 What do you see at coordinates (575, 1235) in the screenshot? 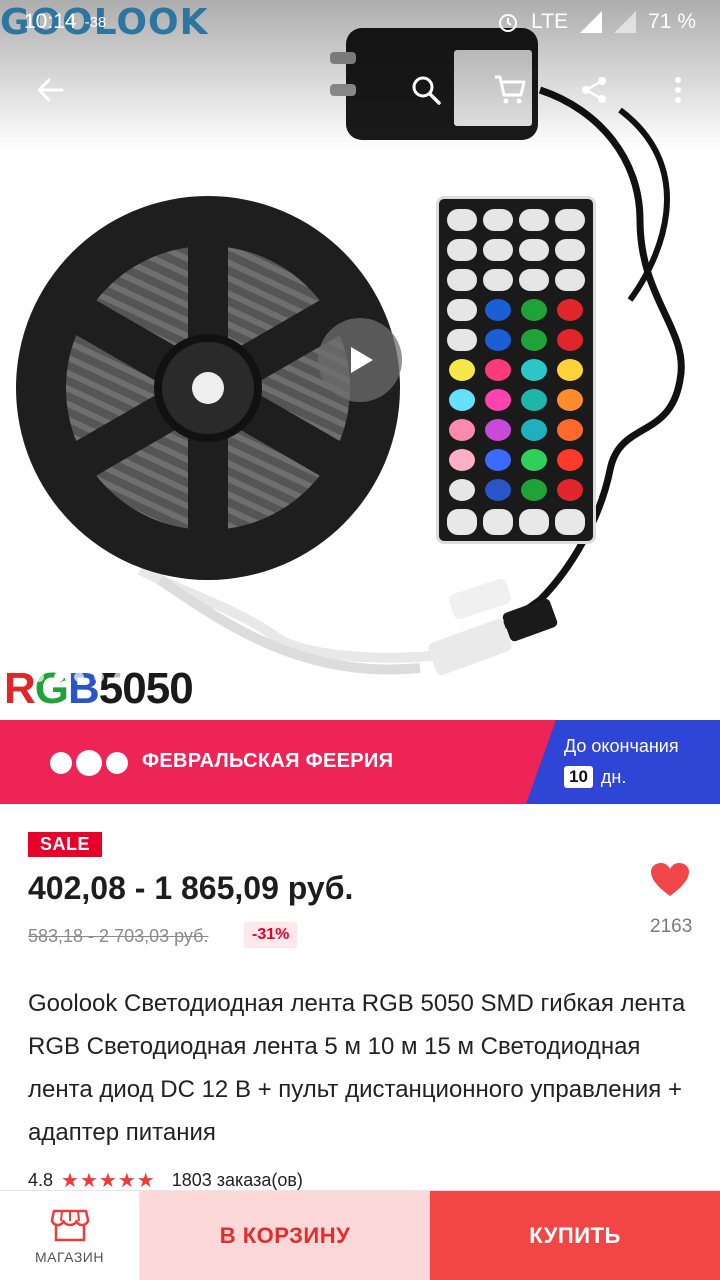
I see `buy-now-button: КУПИТЬ` at bounding box center [575, 1235].